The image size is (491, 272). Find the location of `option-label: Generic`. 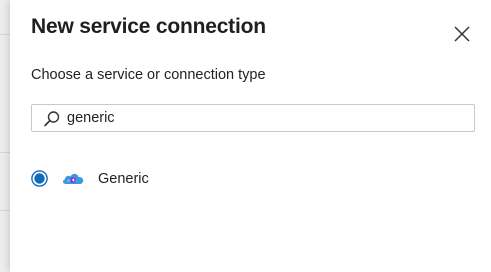

option-label: Generic is located at coordinates (123, 179).